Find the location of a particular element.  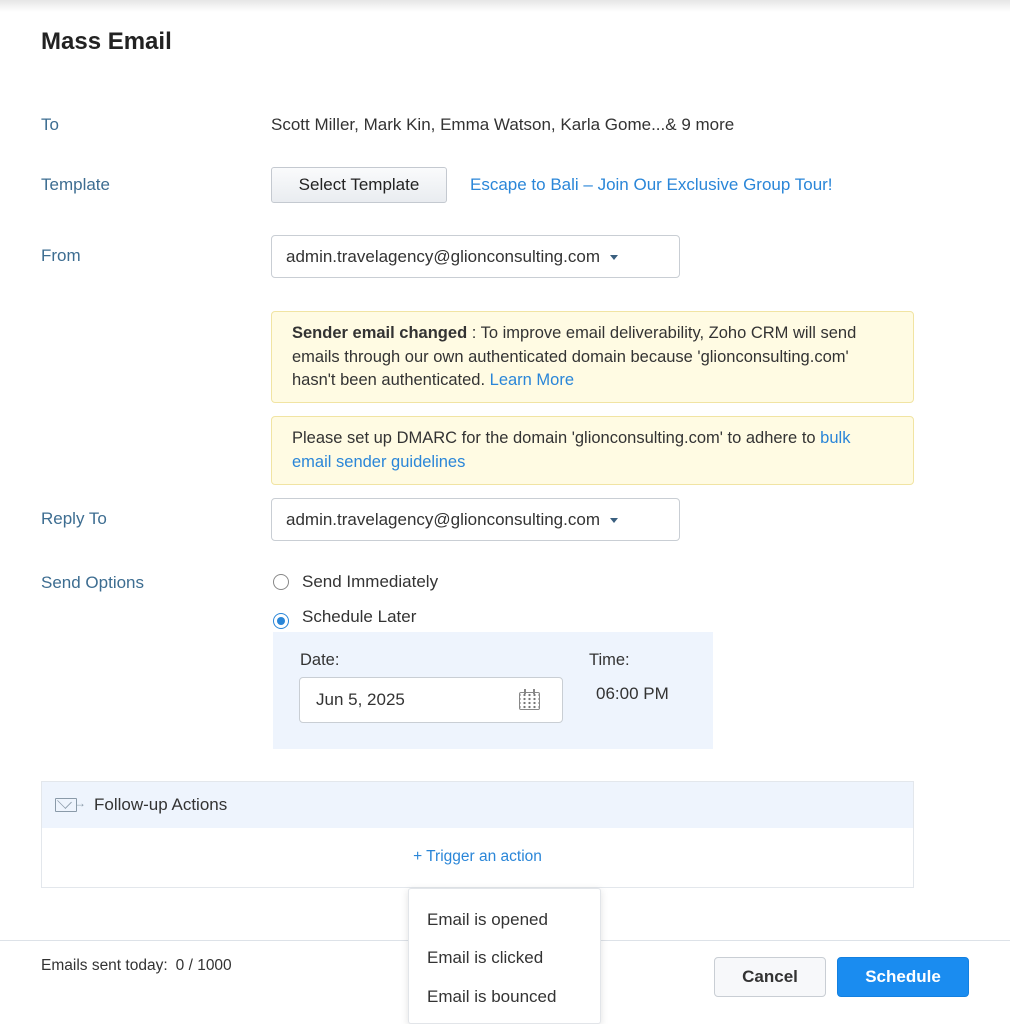

time-label: Time: is located at coordinates (609, 660).